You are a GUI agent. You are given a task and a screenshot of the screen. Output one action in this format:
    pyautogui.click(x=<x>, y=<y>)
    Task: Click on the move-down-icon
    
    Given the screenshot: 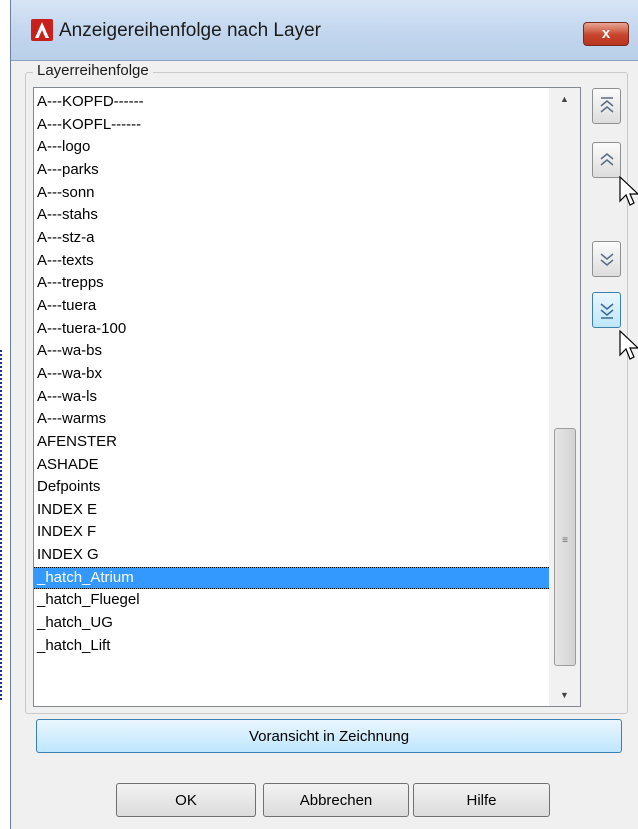 What is the action you would take?
    pyautogui.click(x=606, y=259)
    